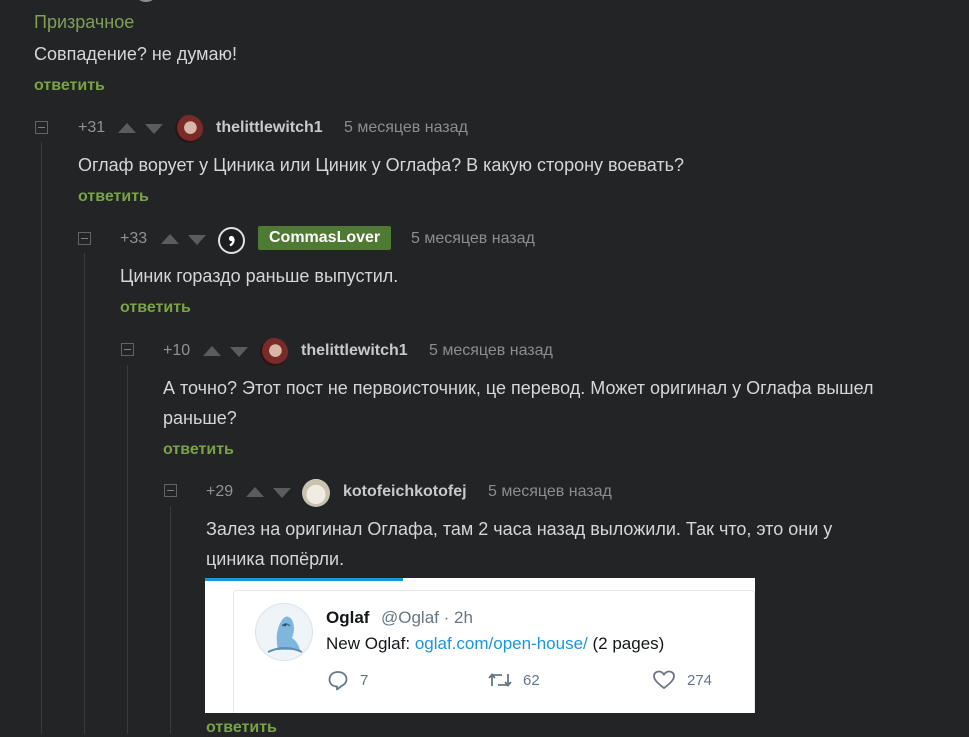 Image resolution: width=969 pixels, height=737 pixels. I want to click on tweet-link: oglaf.com/open-house/, so click(501, 643).